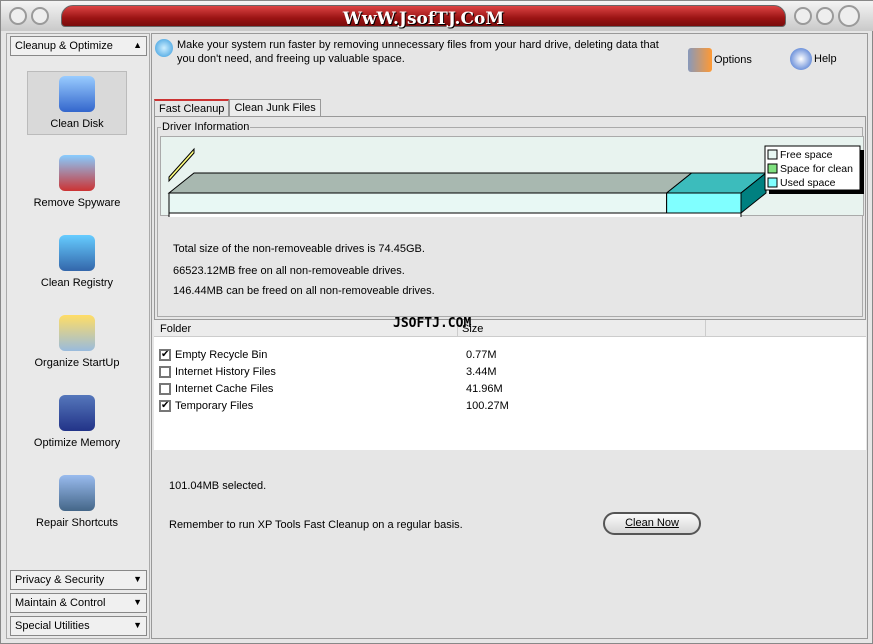  I want to click on clean-now-button: Clean Now, so click(652, 523).